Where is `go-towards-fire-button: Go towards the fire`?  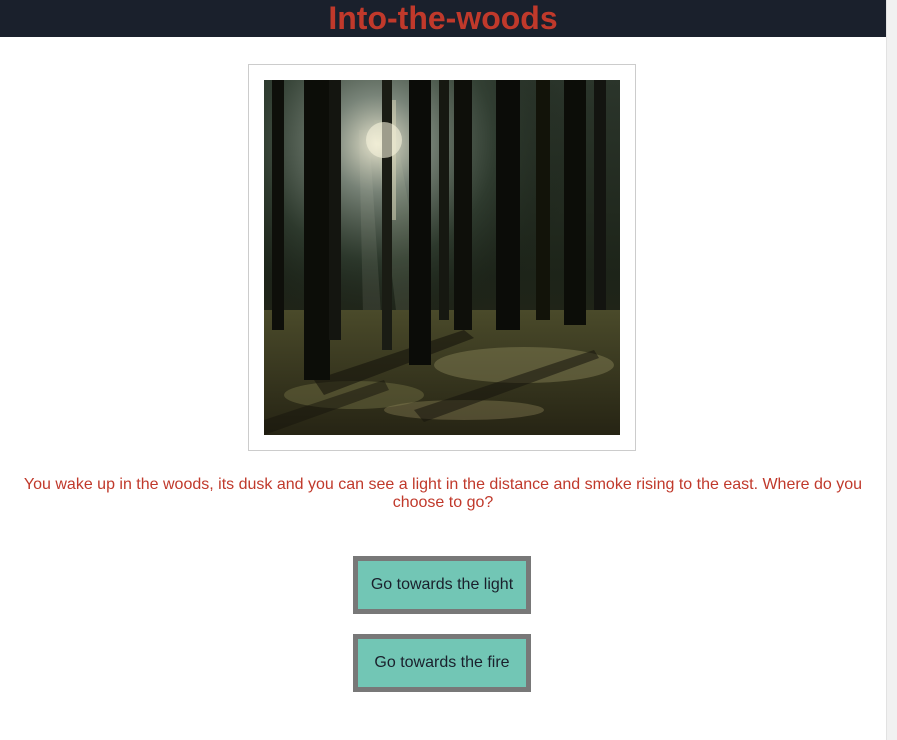 go-towards-fire-button: Go towards the fire is located at coordinates (442, 663).